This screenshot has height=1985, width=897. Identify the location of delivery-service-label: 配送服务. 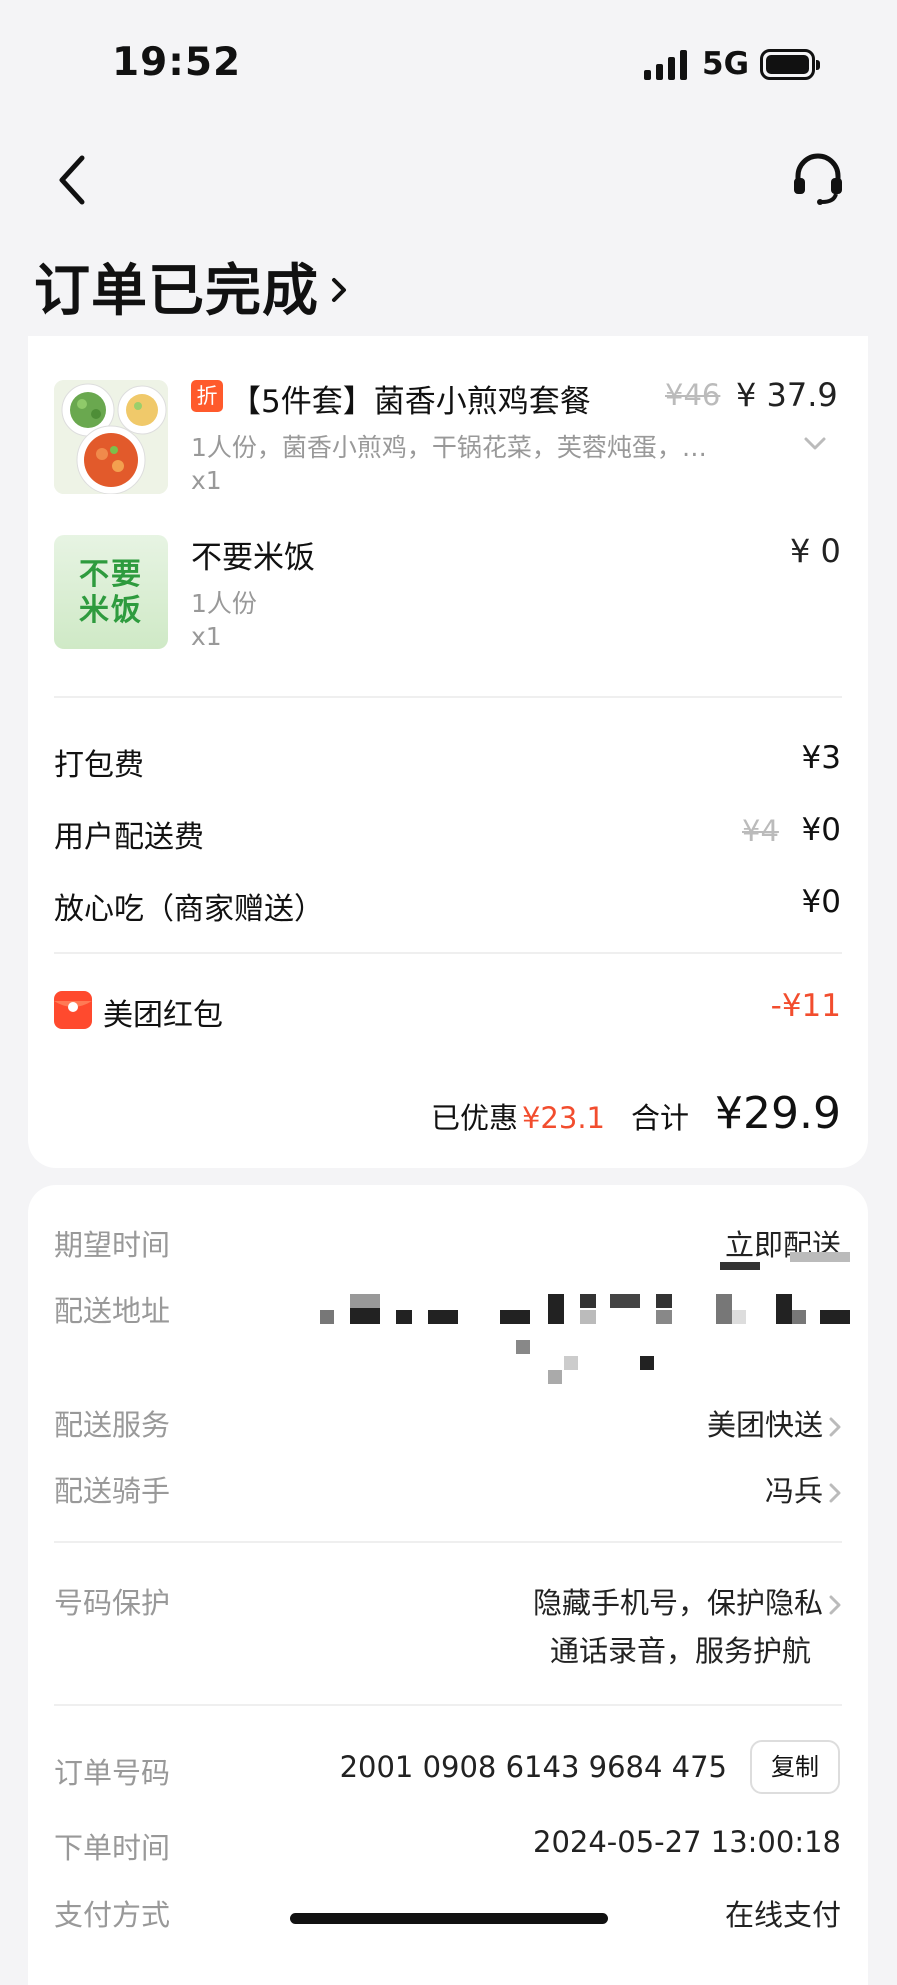
(112, 1425).